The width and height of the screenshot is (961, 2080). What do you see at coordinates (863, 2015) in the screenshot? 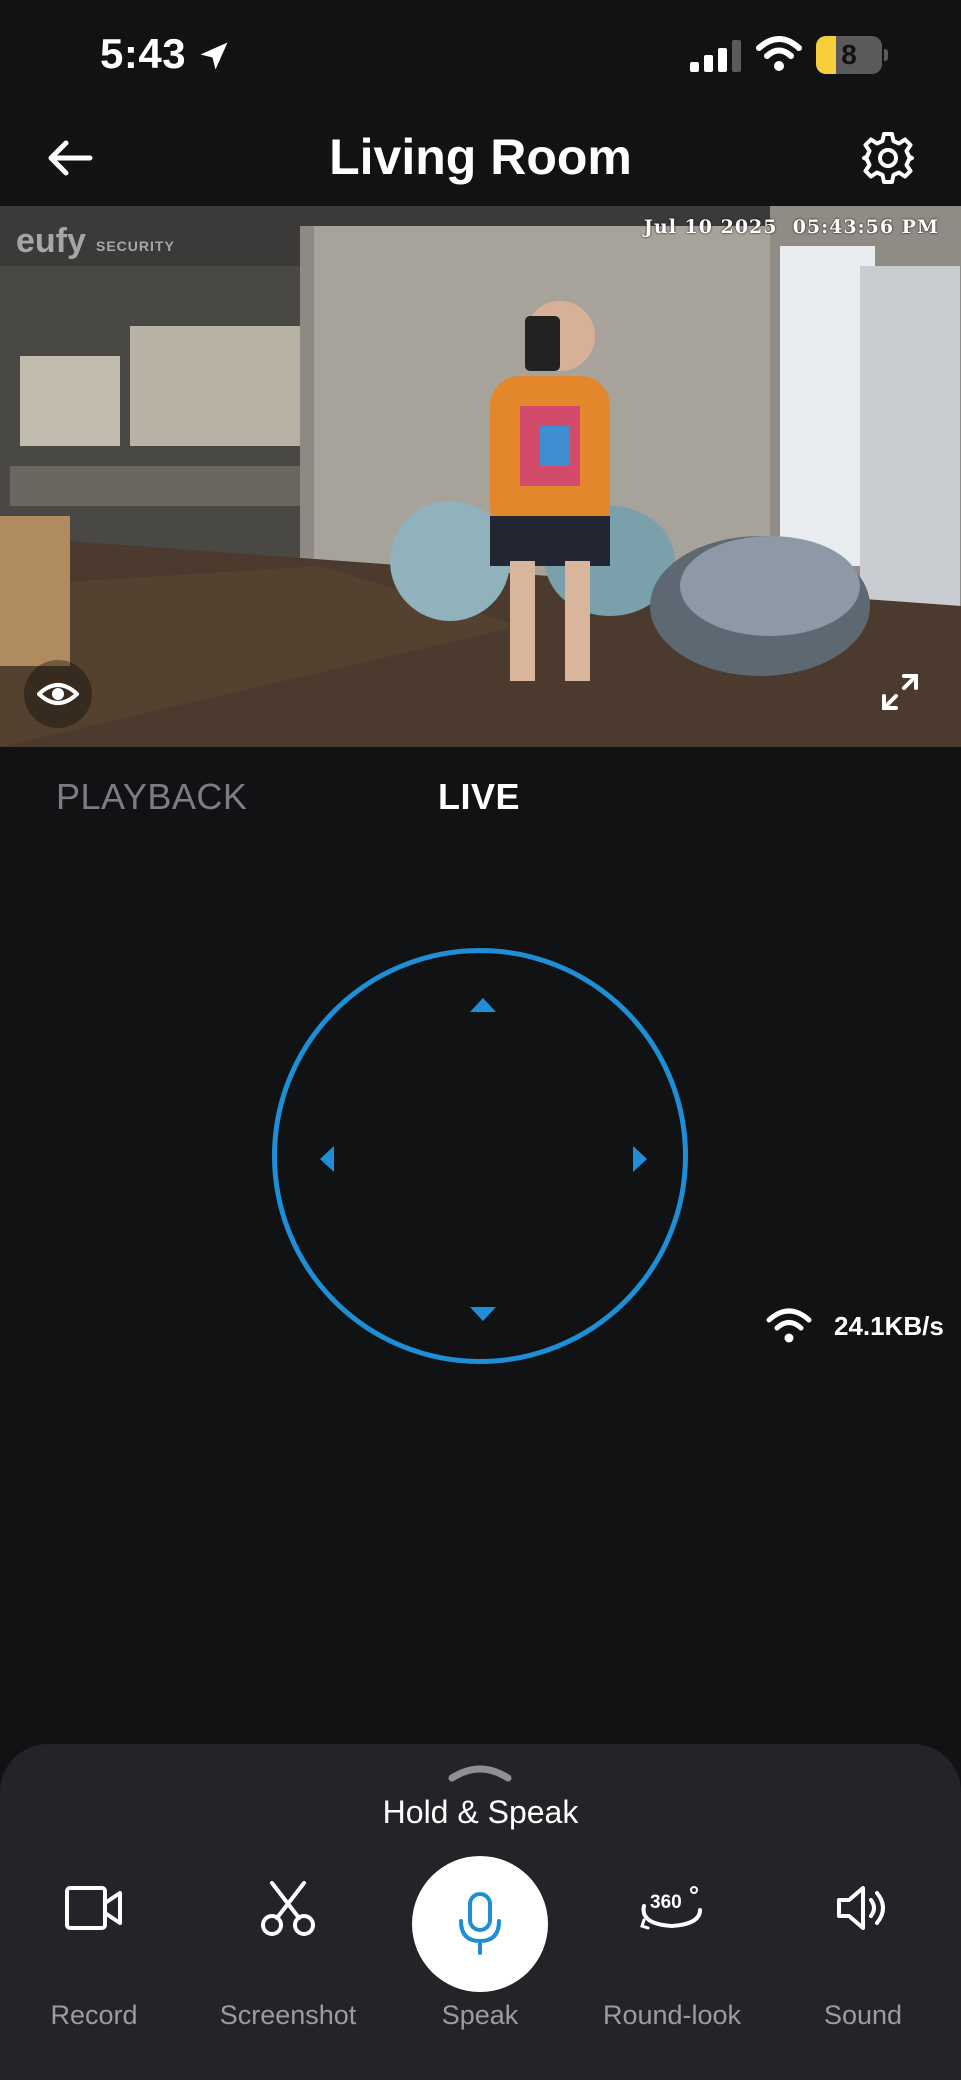
I see `sound-label: Sound` at bounding box center [863, 2015].